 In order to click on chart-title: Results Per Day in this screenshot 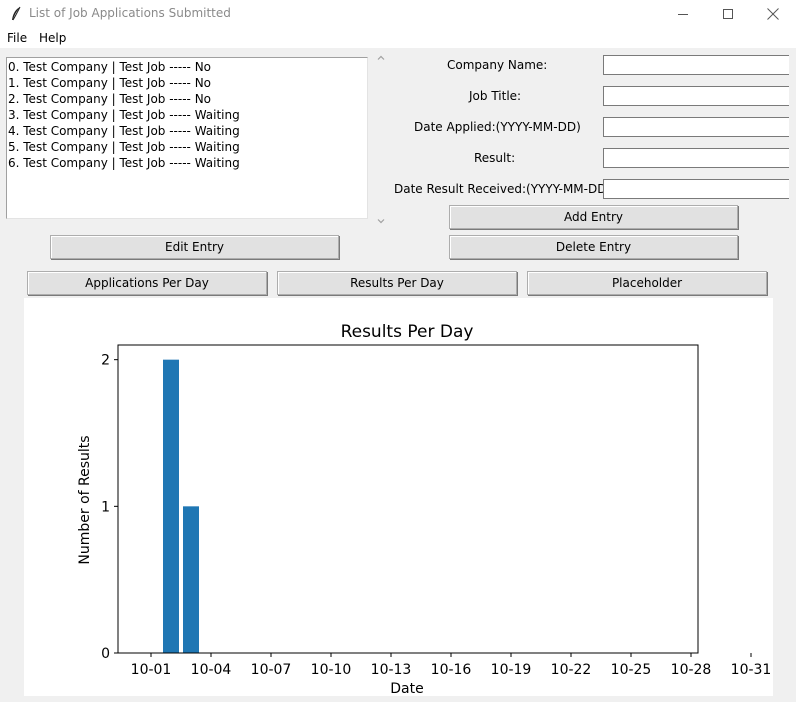, I will do `click(407, 332)`.